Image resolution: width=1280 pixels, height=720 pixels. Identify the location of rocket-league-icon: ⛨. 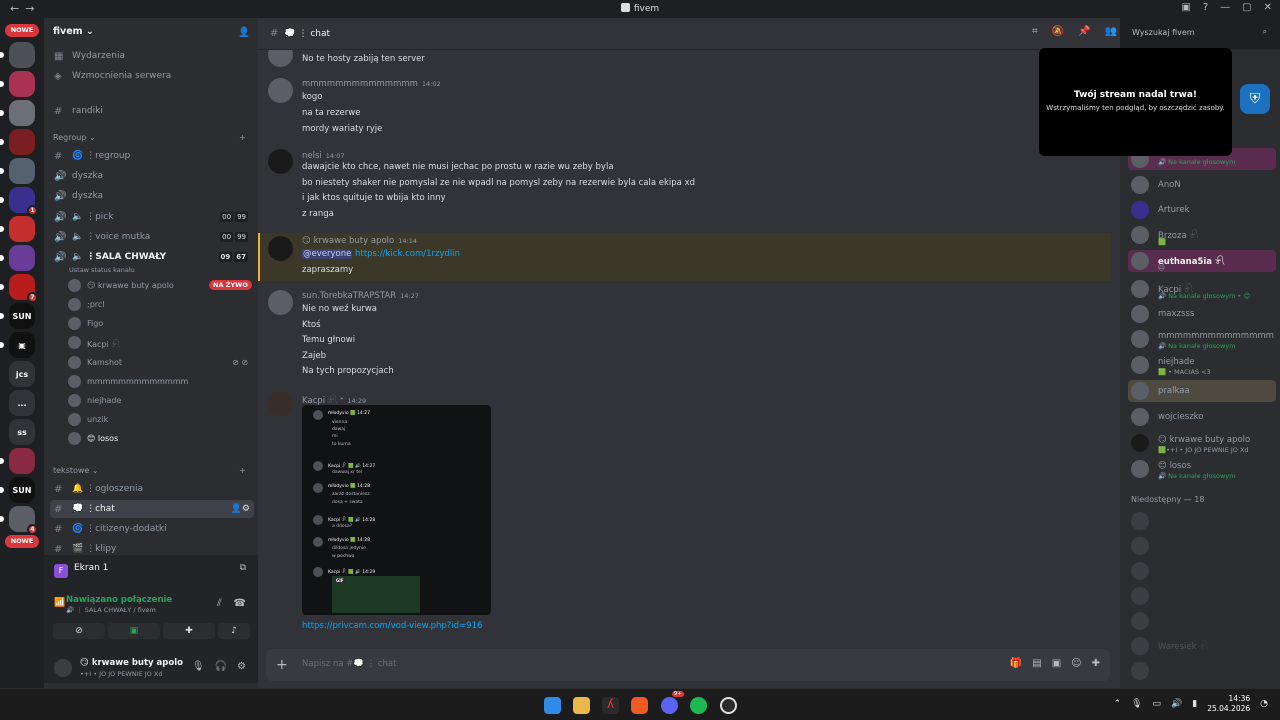
(1255, 99).